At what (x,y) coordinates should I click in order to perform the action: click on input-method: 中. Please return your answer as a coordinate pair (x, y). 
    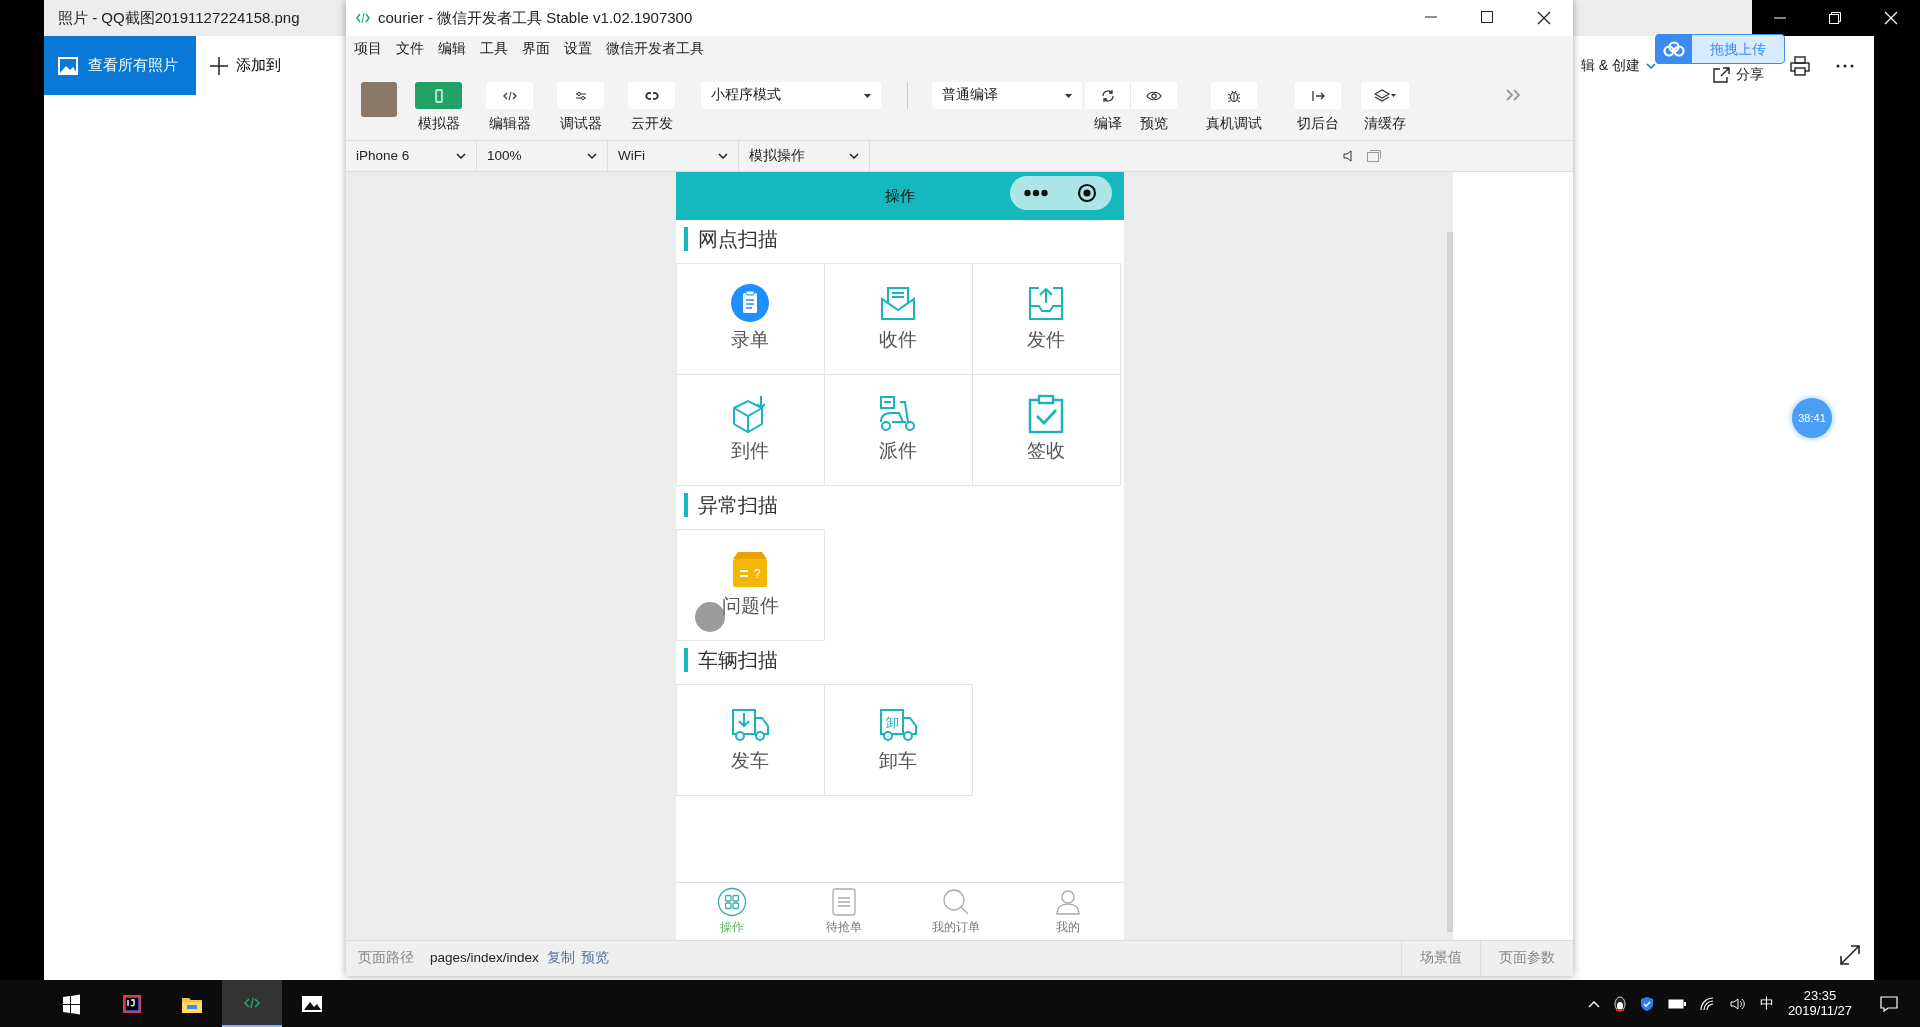
    Looking at the image, I should click on (1766, 1003).